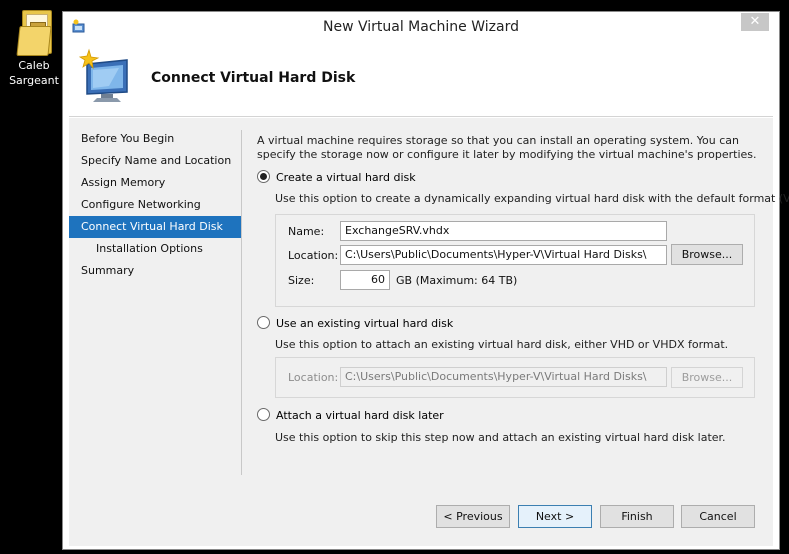 This screenshot has width=789, height=554. I want to click on desktop-icon-label: Caleb Sargeant, so click(34, 73).